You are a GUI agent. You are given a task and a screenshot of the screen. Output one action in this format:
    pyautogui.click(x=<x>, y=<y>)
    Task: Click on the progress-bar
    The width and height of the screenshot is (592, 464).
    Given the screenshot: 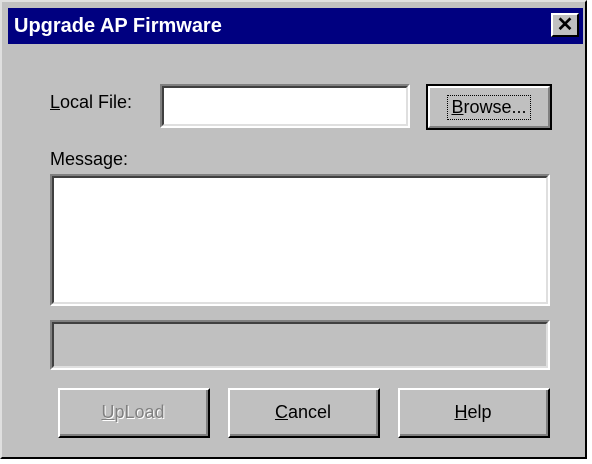 What is the action you would take?
    pyautogui.click(x=300, y=345)
    